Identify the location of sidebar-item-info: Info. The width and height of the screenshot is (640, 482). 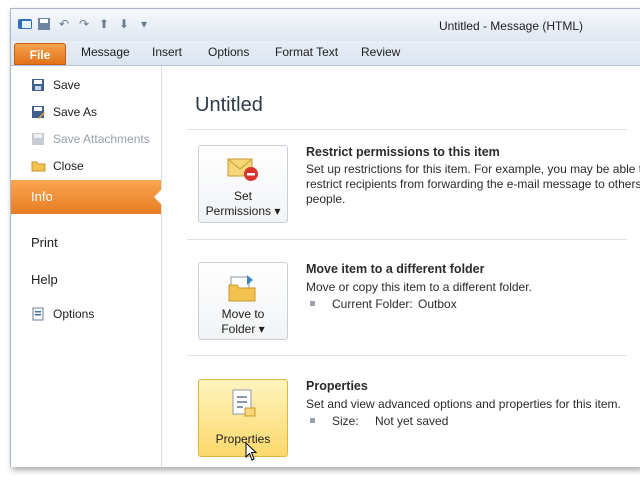
(86, 197).